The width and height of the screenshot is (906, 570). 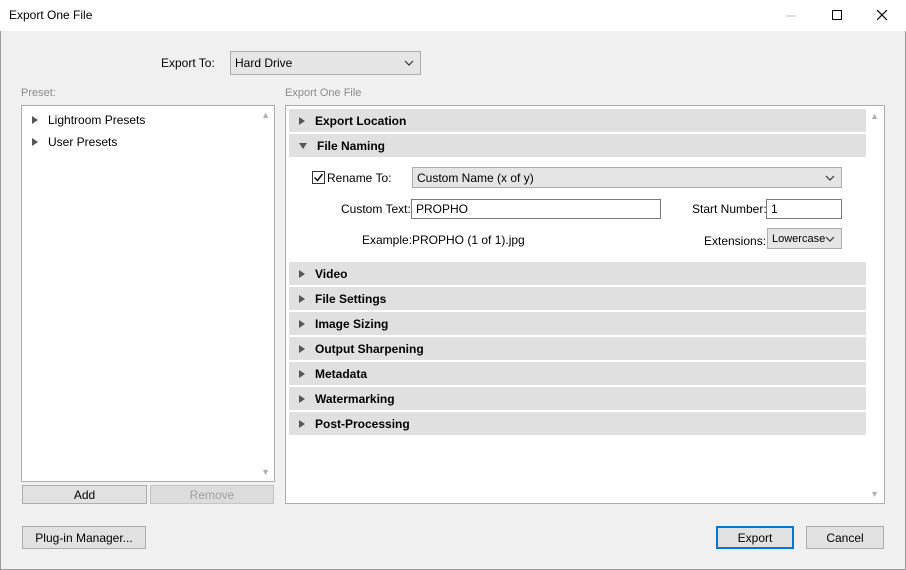 I want to click on custom-text-value: PROPHO, so click(x=442, y=209).